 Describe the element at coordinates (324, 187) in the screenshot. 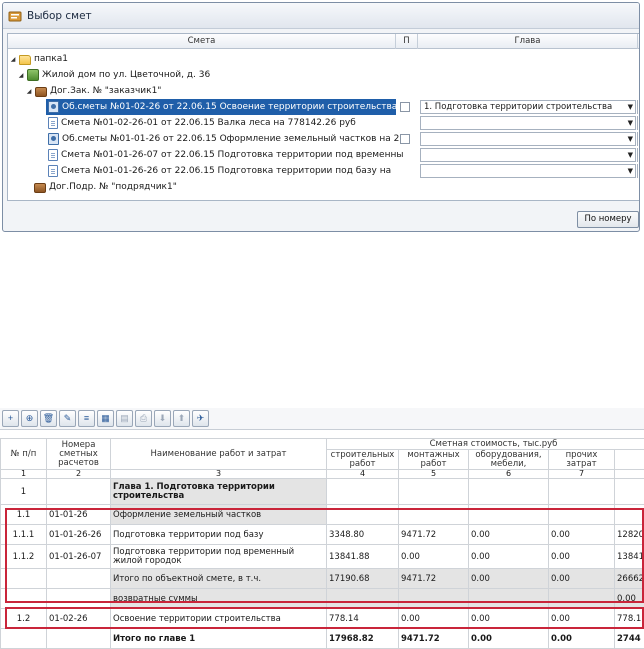

I see `tree-row: Дог.Подр. № "подрядчик1"` at that location.